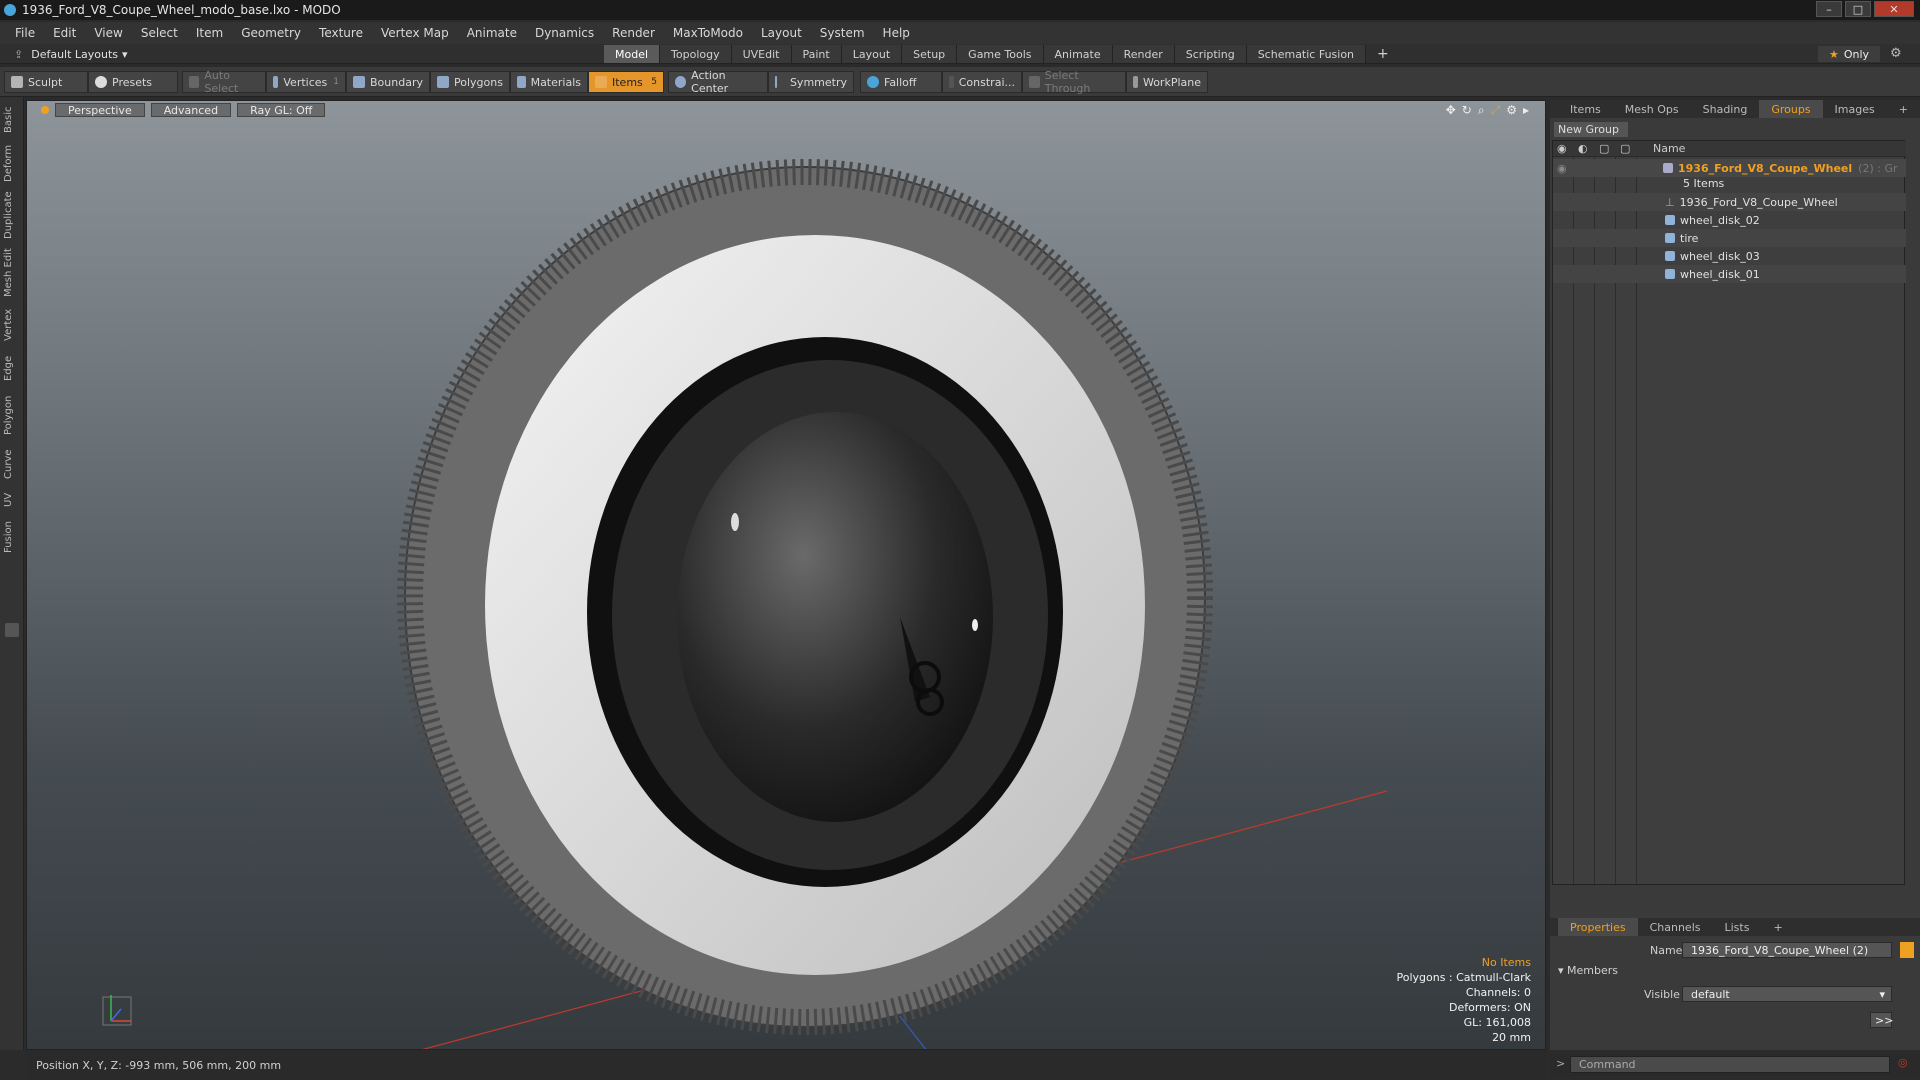 This screenshot has width=1920, height=1080. Describe the element at coordinates (1167, 82) in the screenshot. I see `workplane-button: WorkPlane` at that location.